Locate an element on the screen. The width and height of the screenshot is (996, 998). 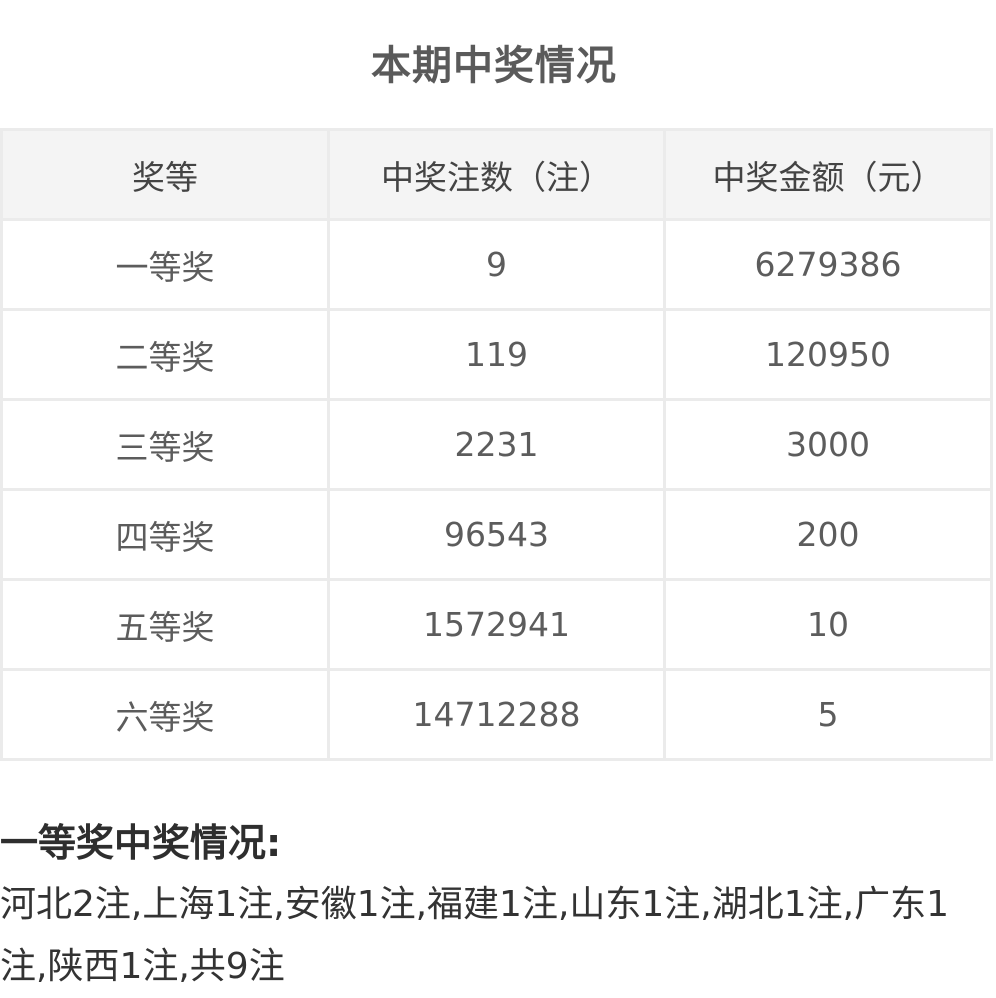
table-row: 四等奖 96543 200 is located at coordinates (496, 534).